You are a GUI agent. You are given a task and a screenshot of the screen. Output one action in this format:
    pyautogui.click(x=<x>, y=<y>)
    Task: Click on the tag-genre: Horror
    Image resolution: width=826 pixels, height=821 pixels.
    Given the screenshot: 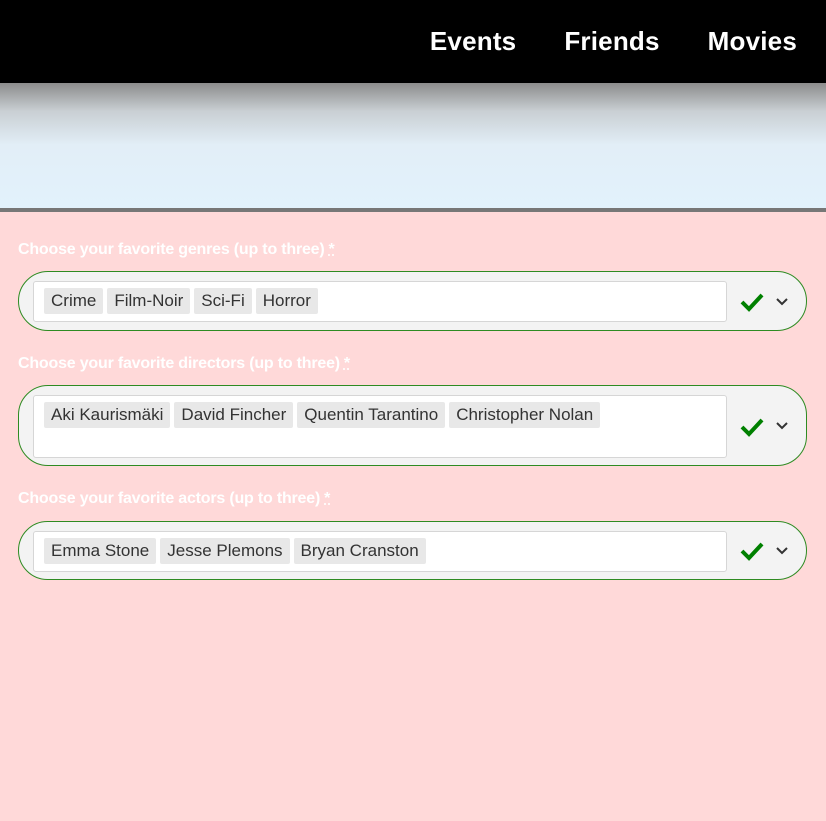 What is the action you would take?
    pyautogui.click(x=286, y=301)
    